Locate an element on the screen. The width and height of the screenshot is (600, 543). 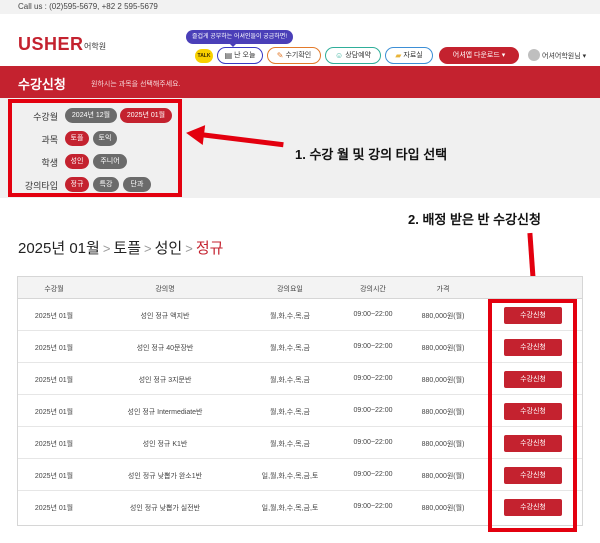
table-header: 수강월 강의명 강의요일 강의시간 가격 is located at coordinates (300, 288).